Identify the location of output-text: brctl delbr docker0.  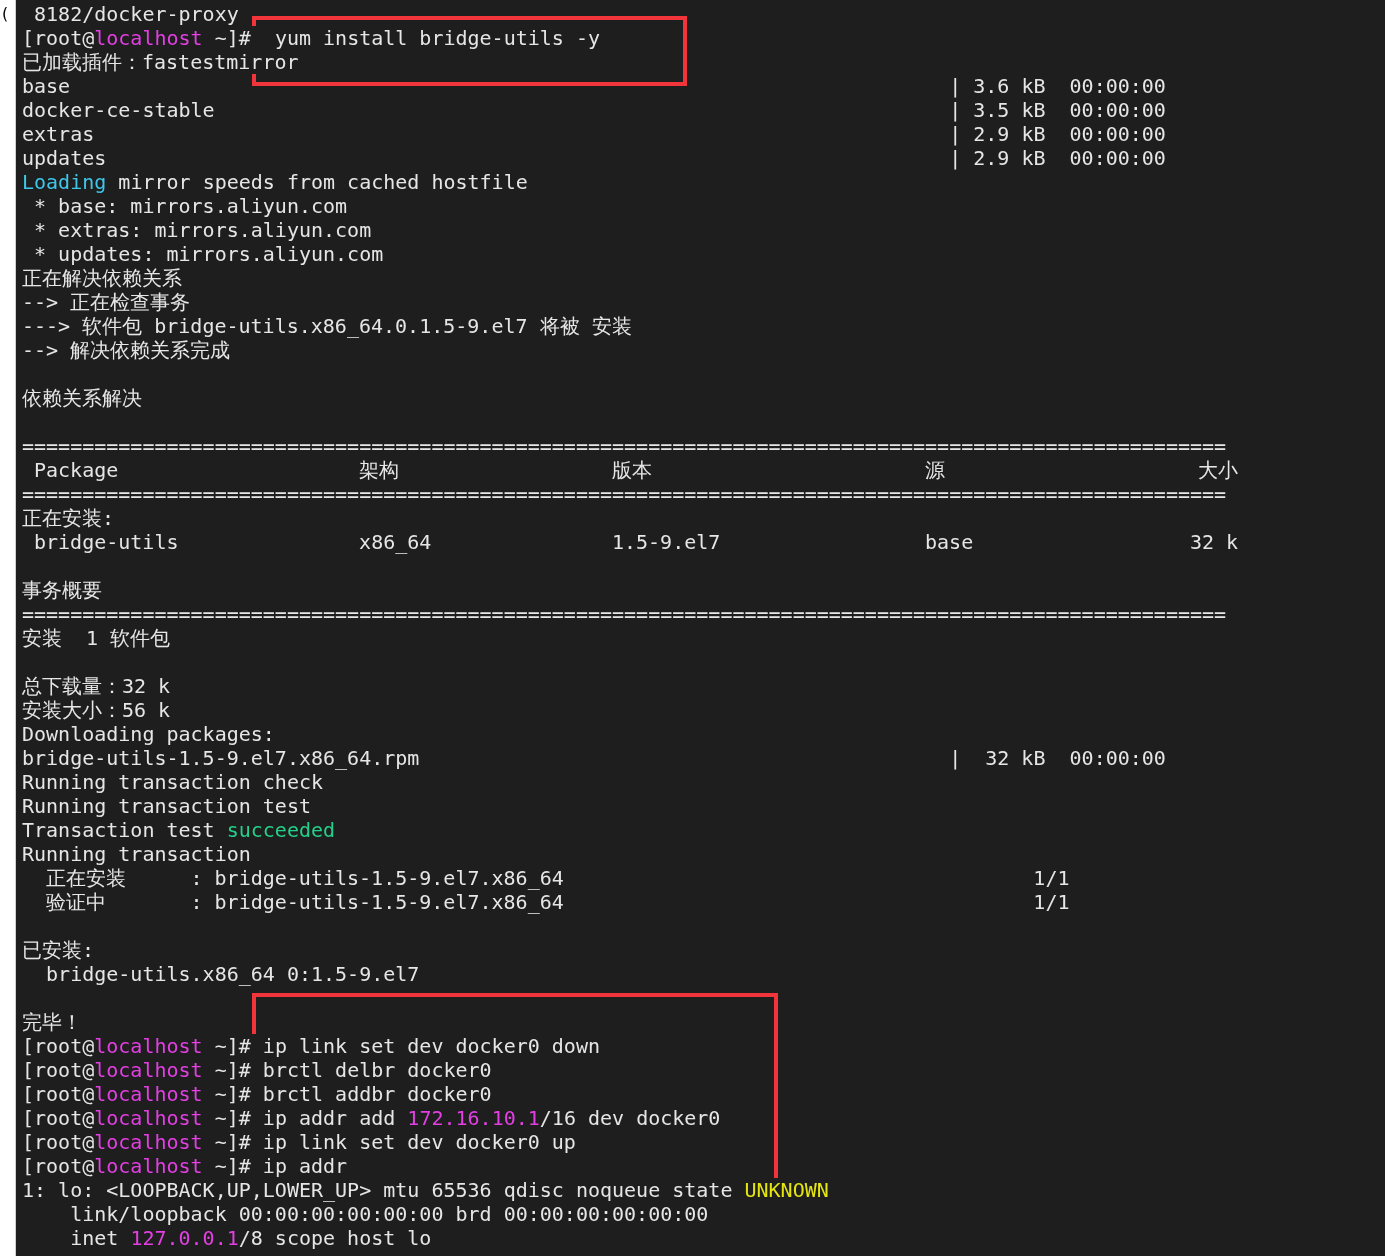
(371, 1070).